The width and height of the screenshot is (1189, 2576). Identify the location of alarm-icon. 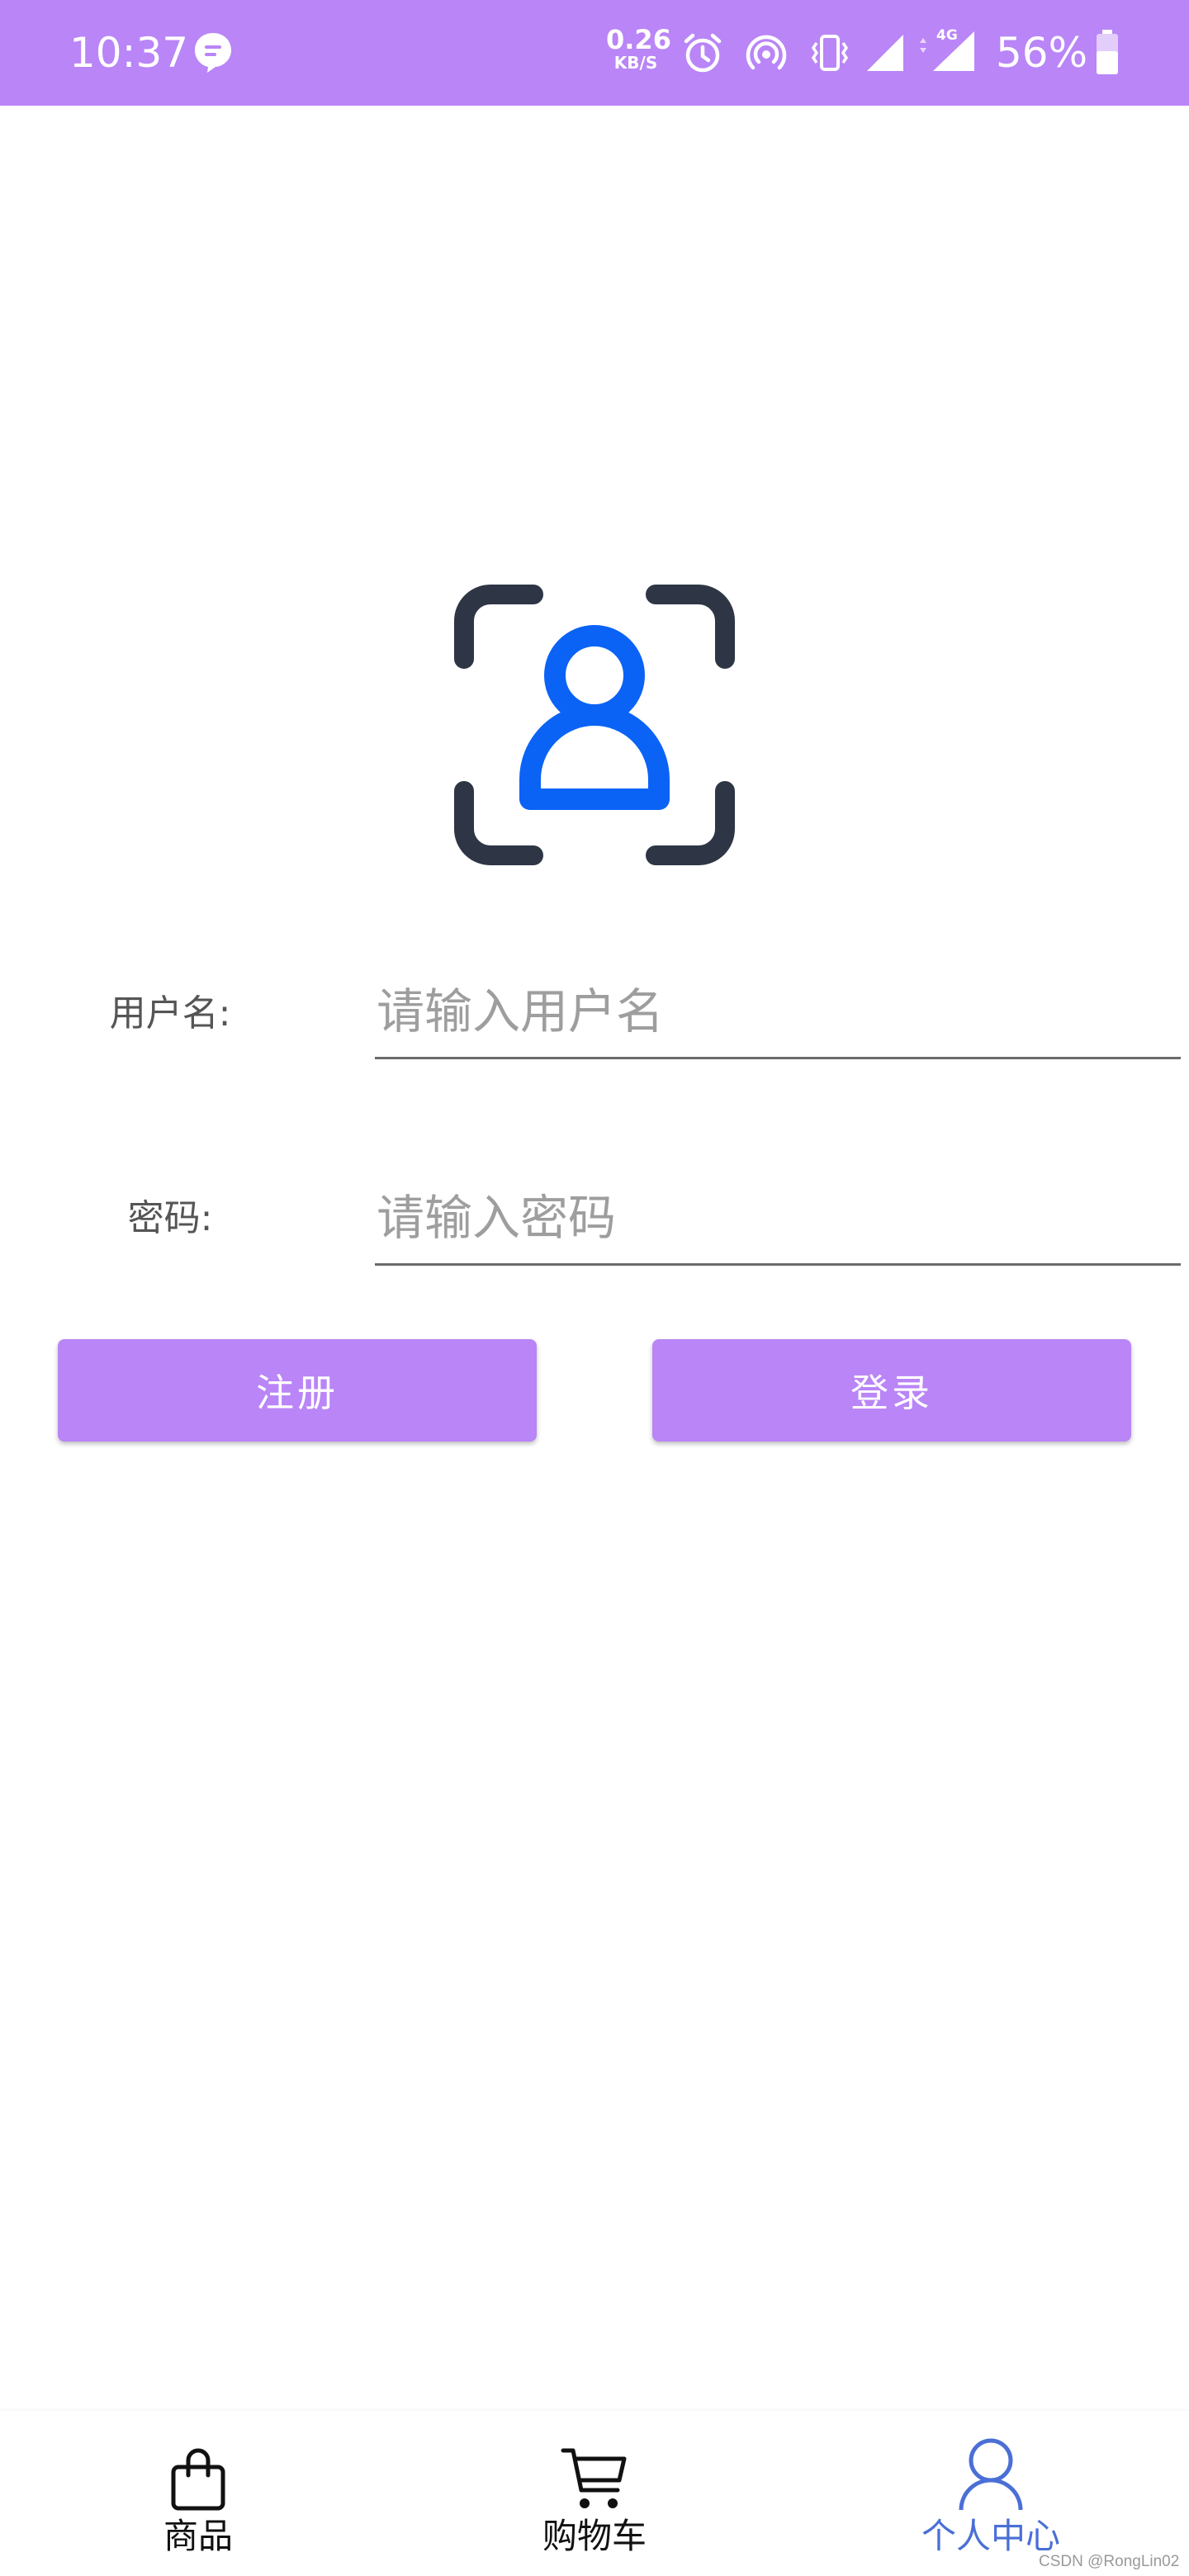
(702, 54).